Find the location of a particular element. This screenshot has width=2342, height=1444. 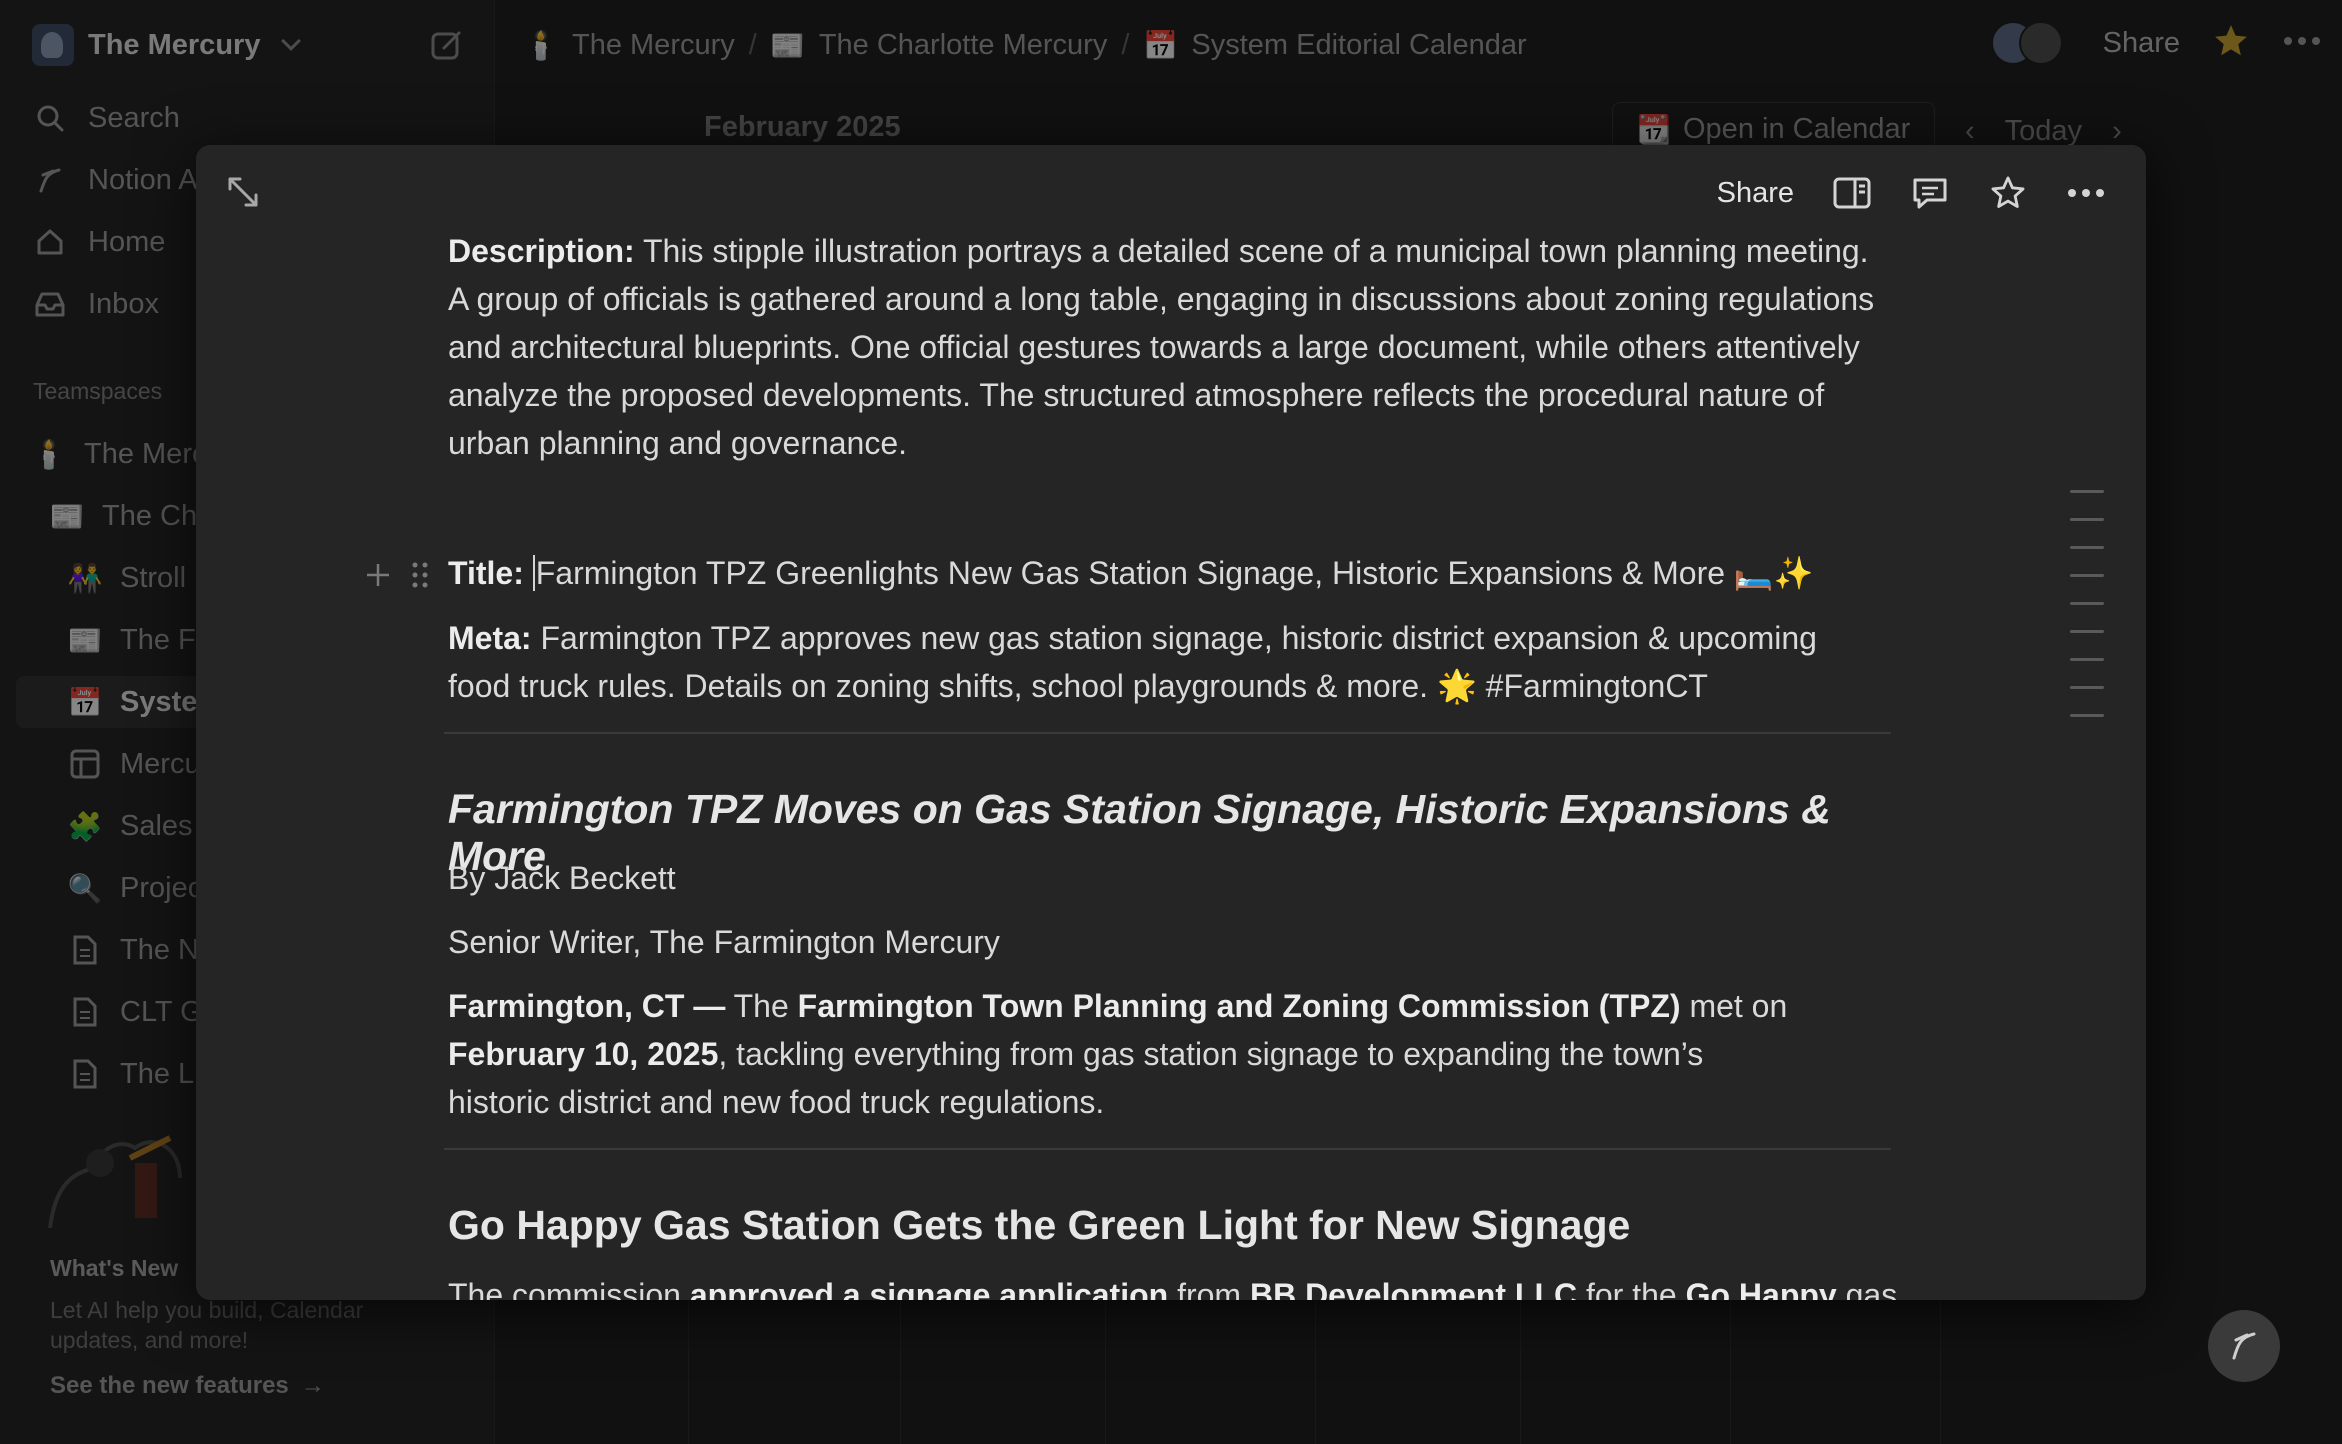

comment-icon is located at coordinates (1930, 193).